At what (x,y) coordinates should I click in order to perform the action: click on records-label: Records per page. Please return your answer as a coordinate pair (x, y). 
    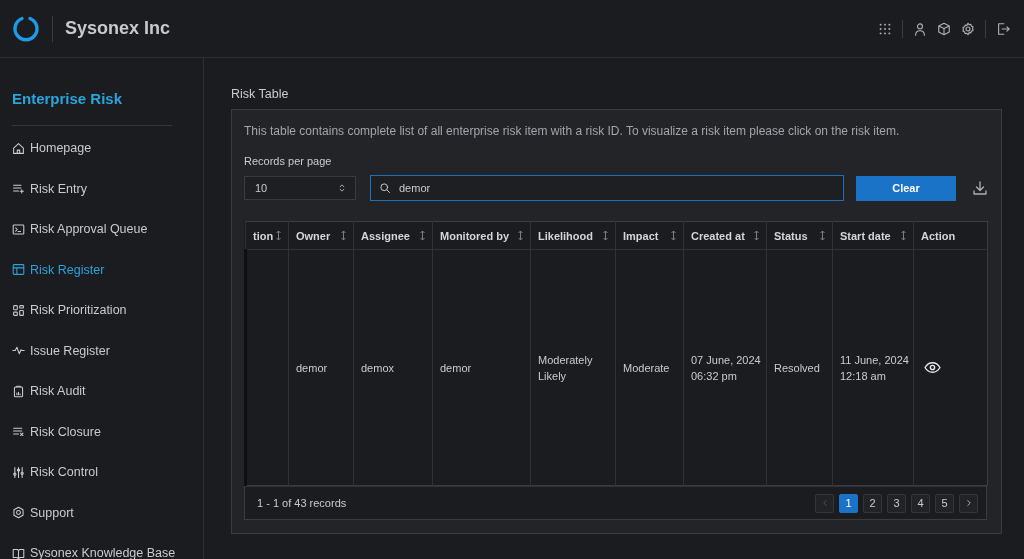
    Looking at the image, I should click on (288, 161).